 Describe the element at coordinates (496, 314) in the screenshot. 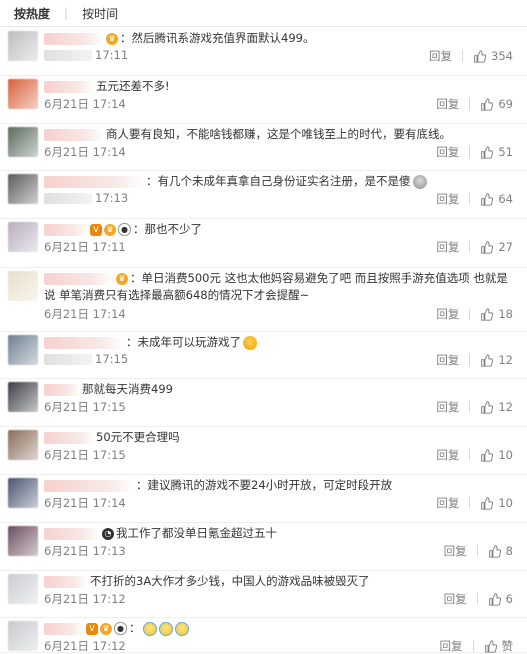

I see `like-button: 18` at that location.